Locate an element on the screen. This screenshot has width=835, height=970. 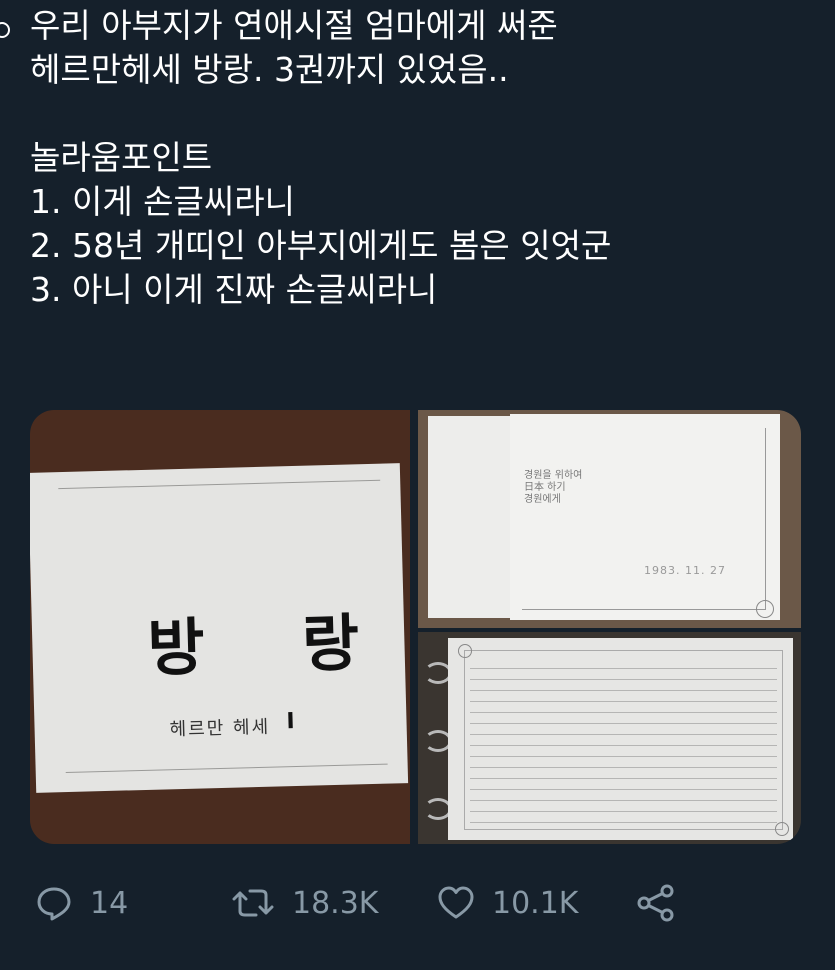
share-icon is located at coordinates (655, 903).